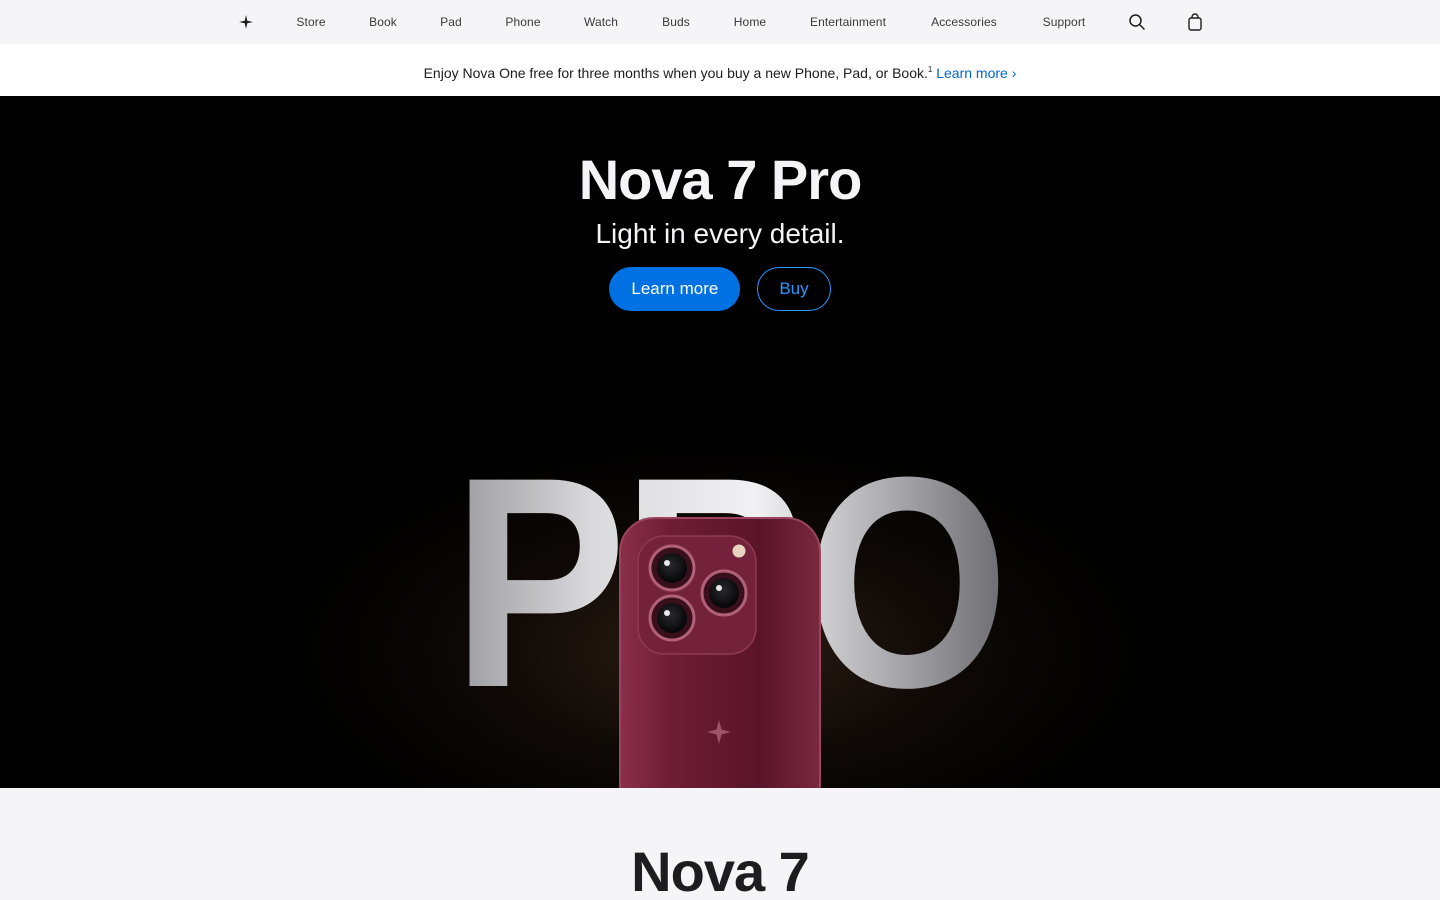 This screenshot has height=900, width=1440. Describe the element at coordinates (601, 22) in the screenshot. I see `nav-item-watch: Watch` at that location.